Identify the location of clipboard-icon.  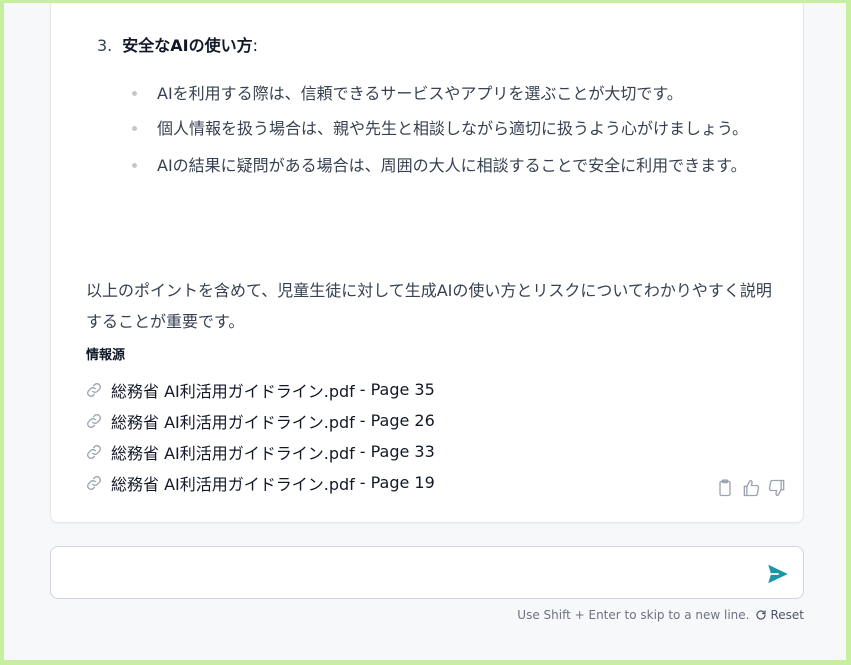
(725, 488).